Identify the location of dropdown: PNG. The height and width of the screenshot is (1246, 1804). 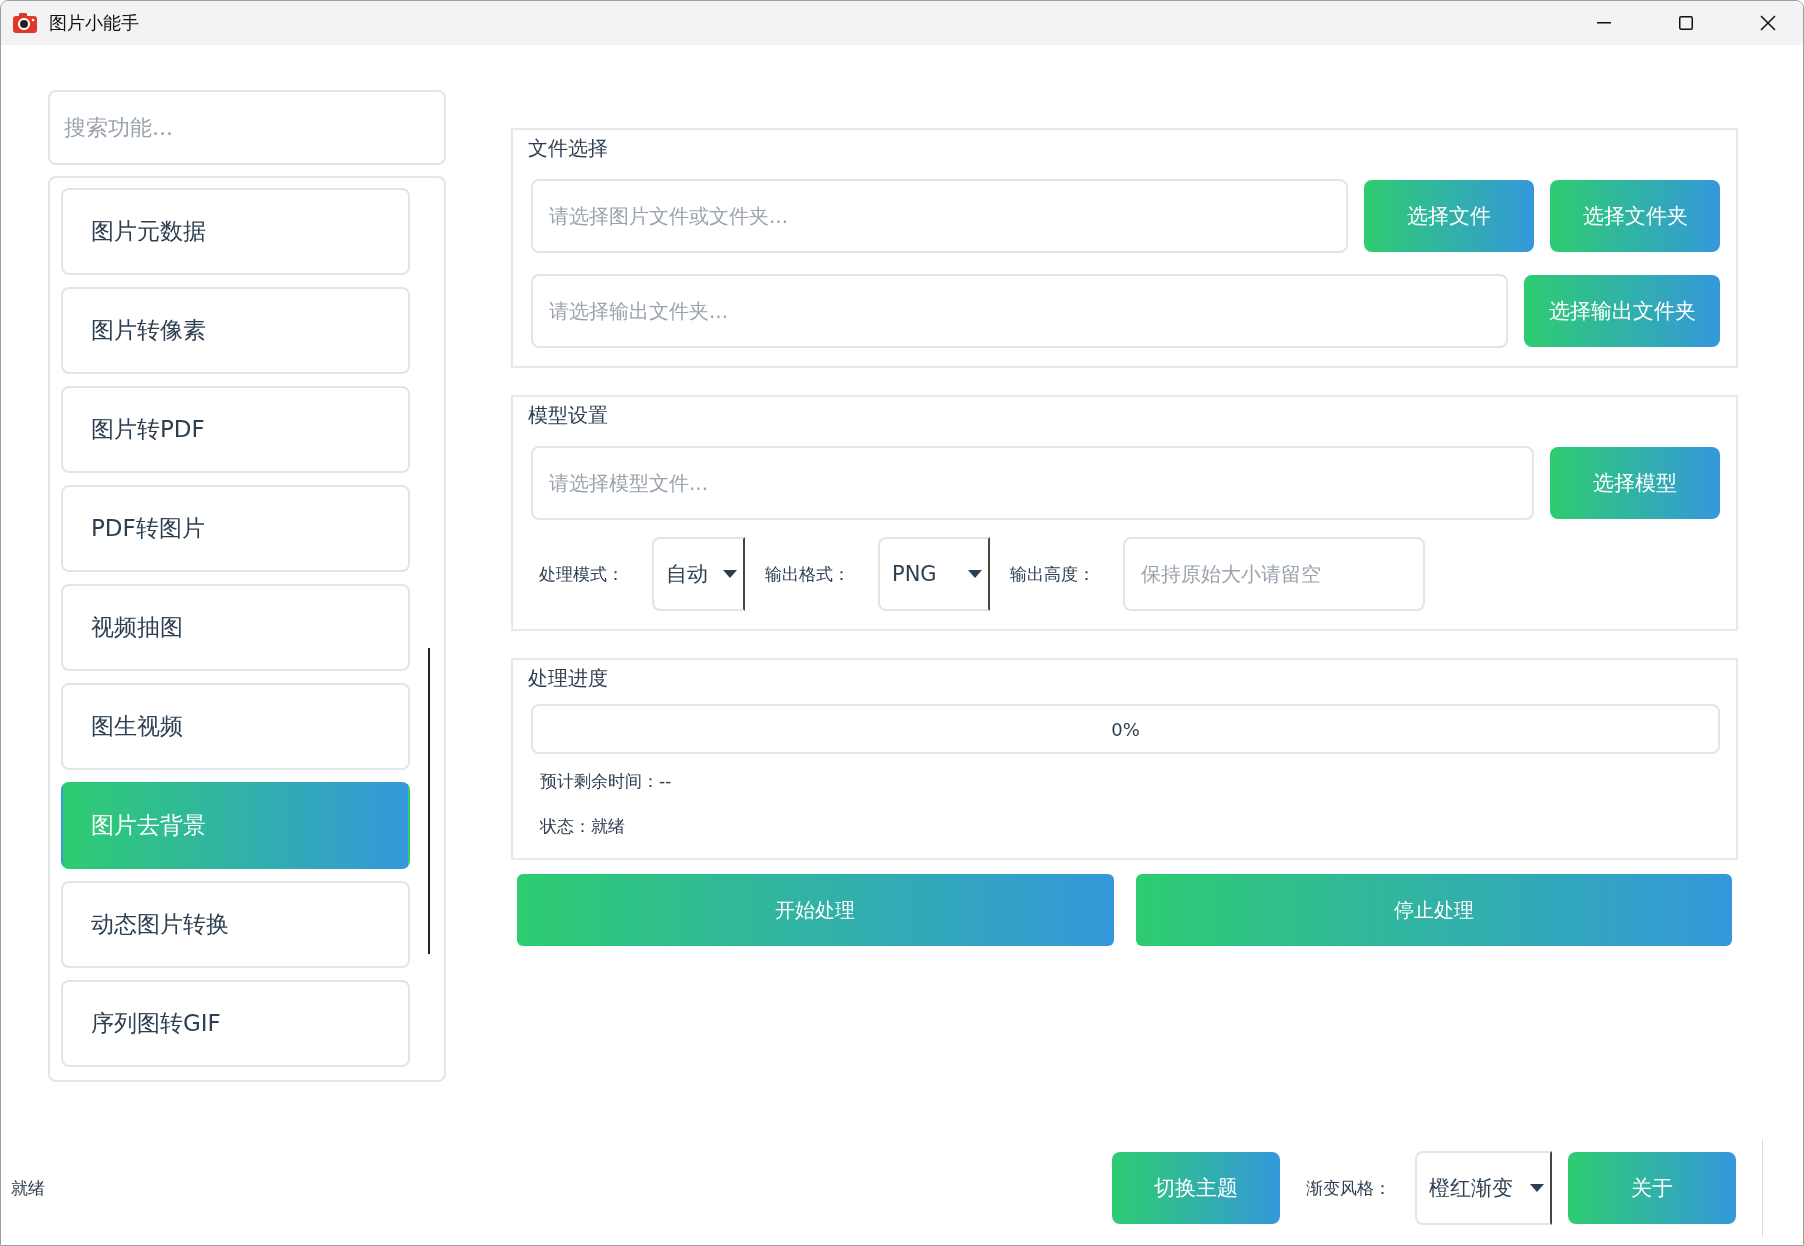
(934, 574).